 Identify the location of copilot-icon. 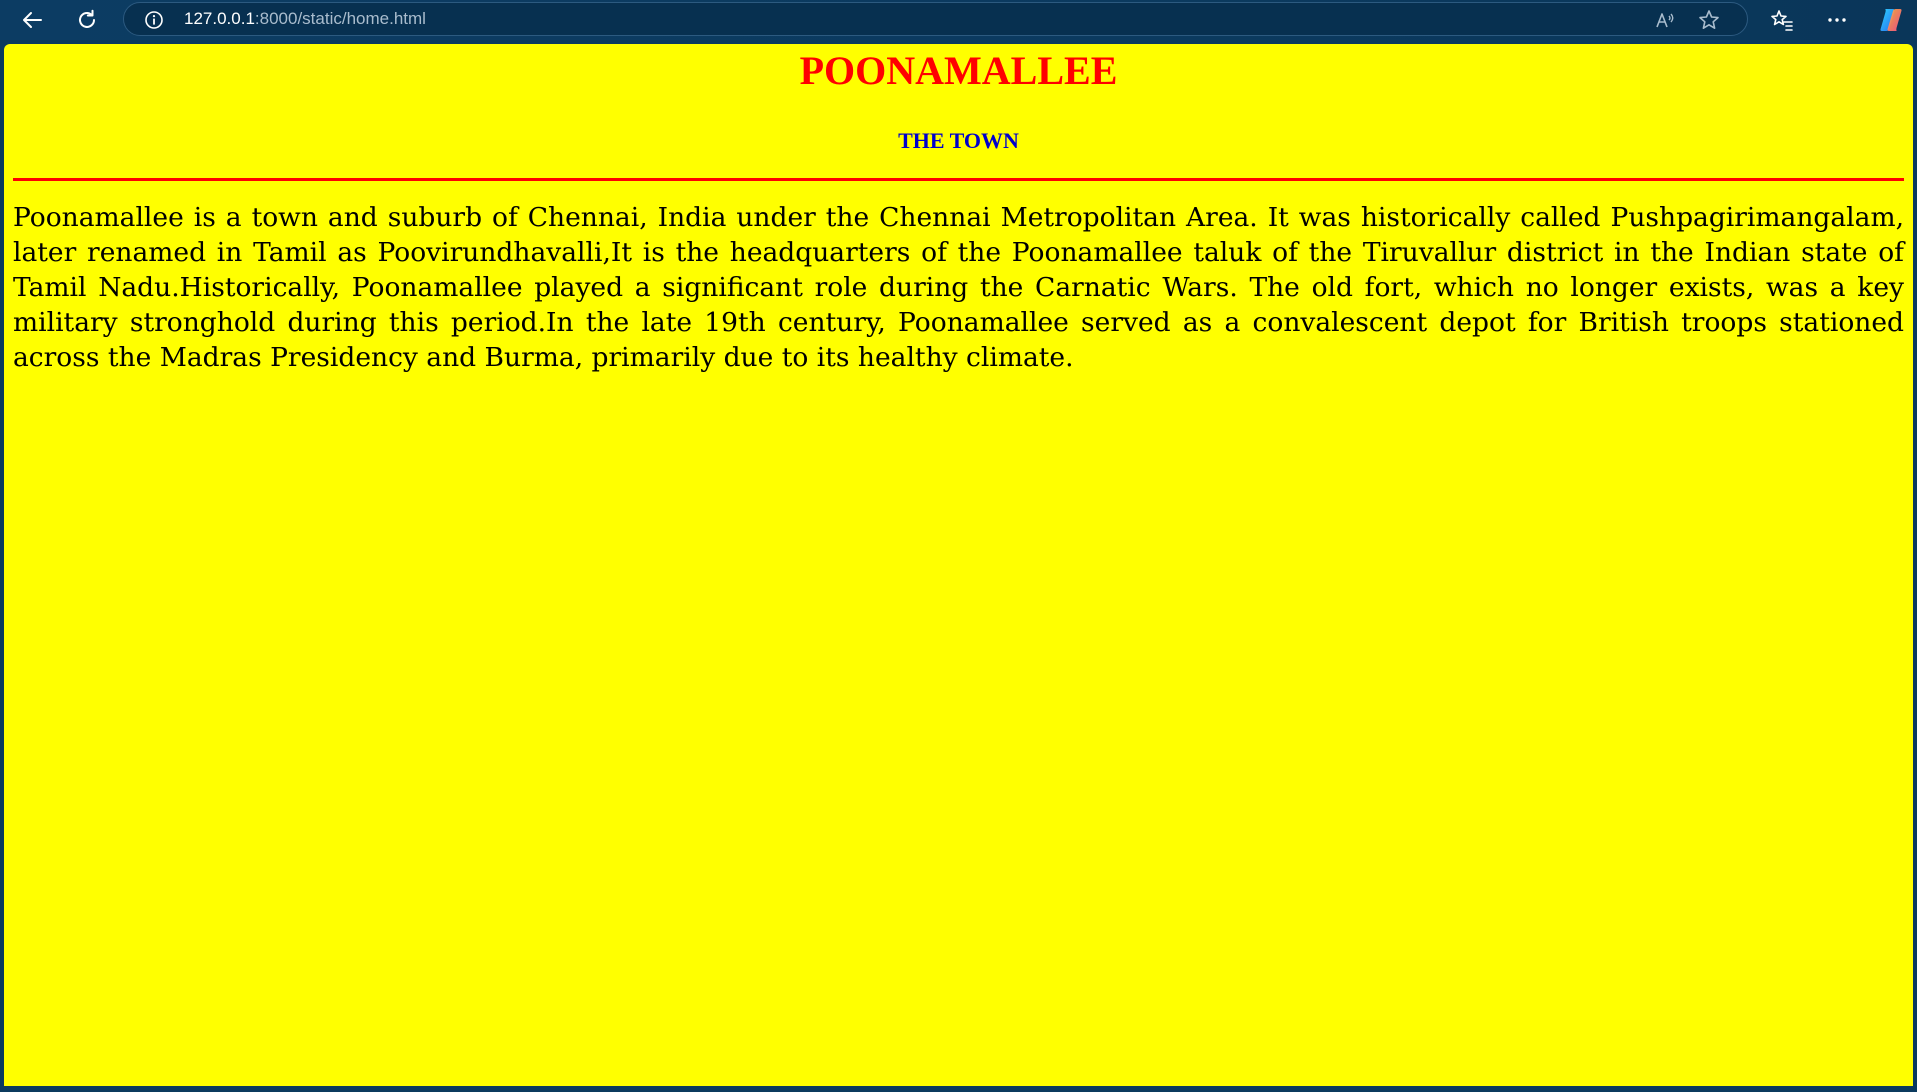
(1891, 20).